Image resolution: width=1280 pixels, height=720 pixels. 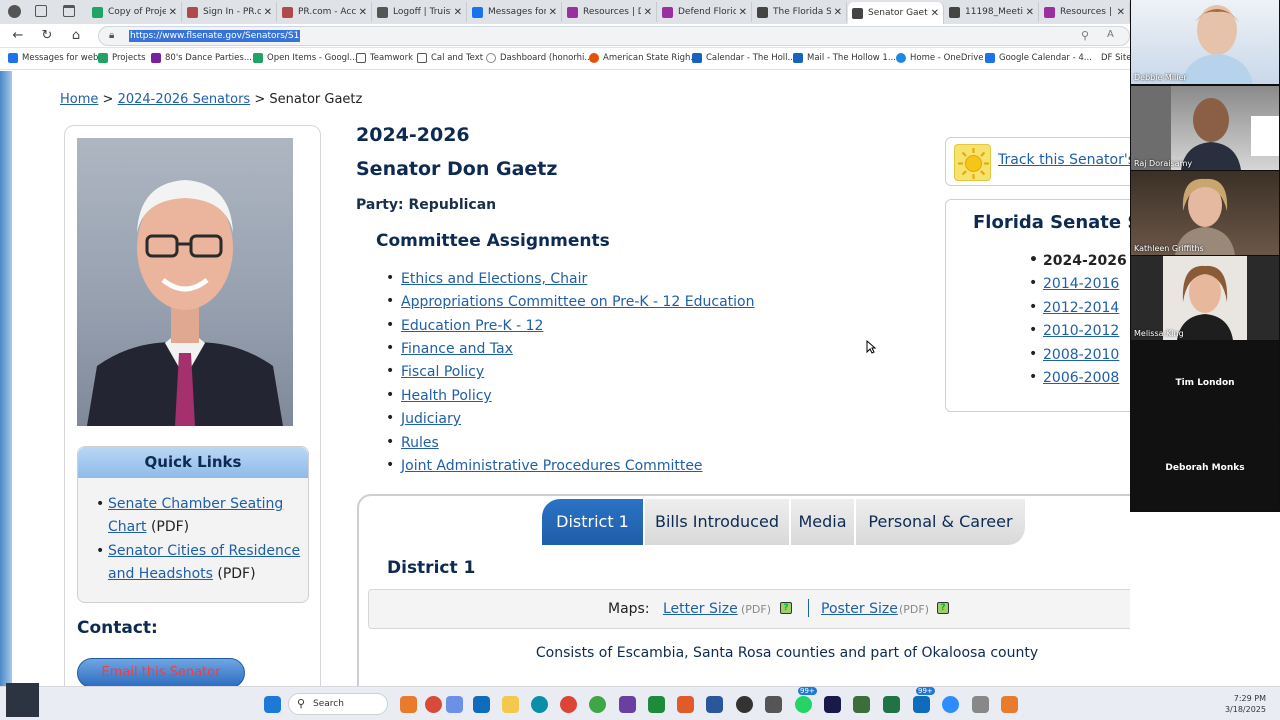 I want to click on committee-link: Finance and Tax, so click(x=457, y=349).